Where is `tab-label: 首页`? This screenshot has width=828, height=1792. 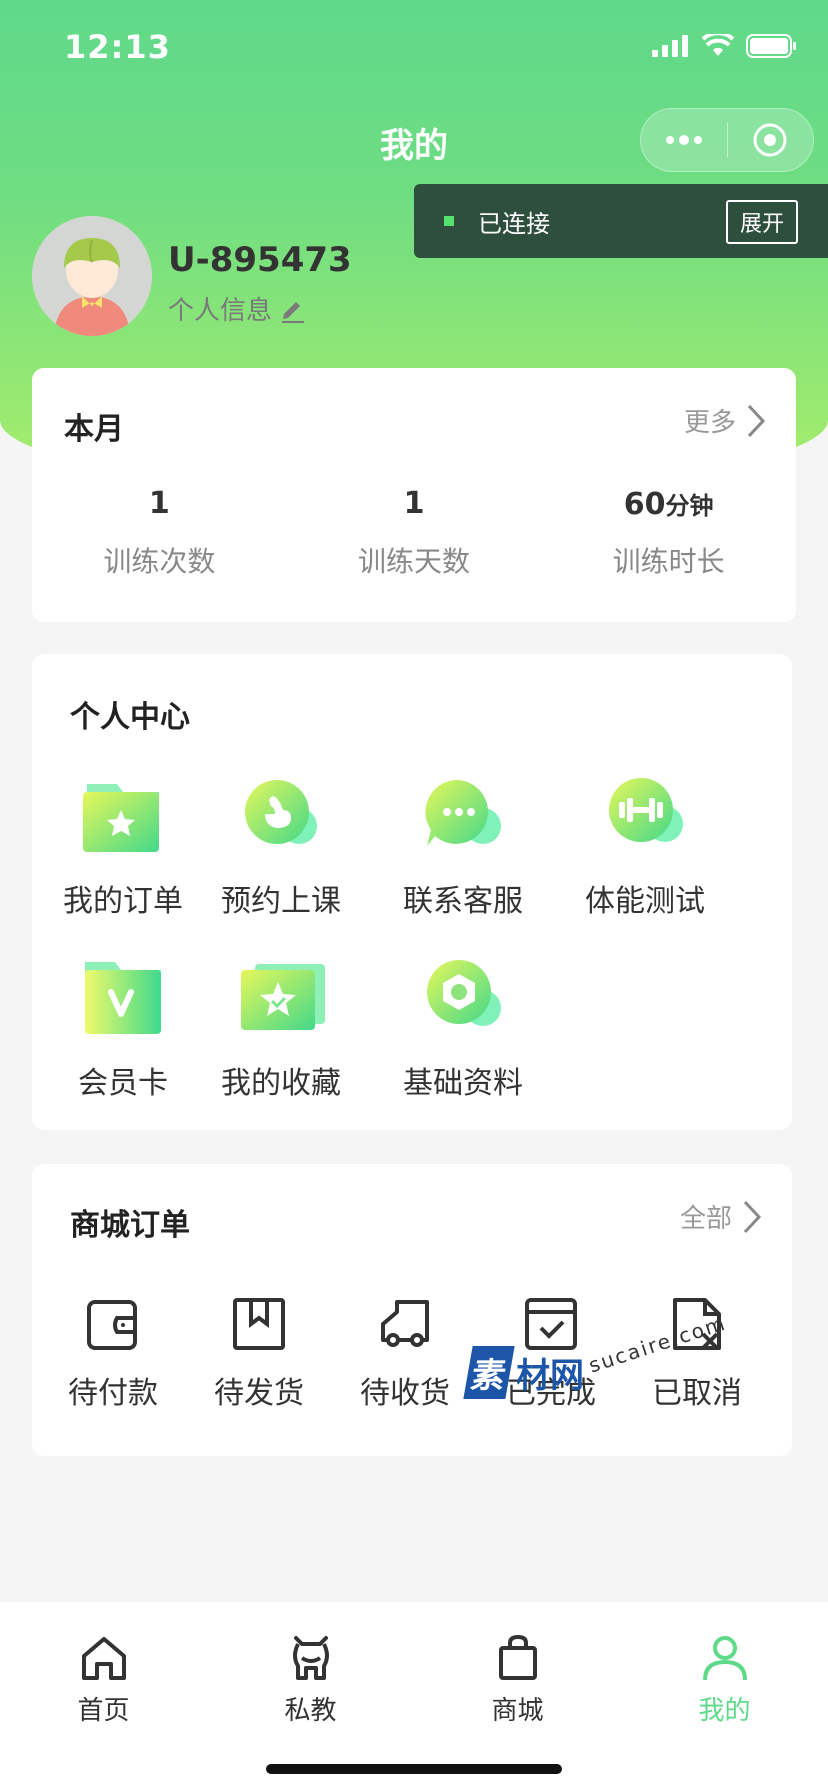
tab-label: 首页 is located at coordinates (103, 1711).